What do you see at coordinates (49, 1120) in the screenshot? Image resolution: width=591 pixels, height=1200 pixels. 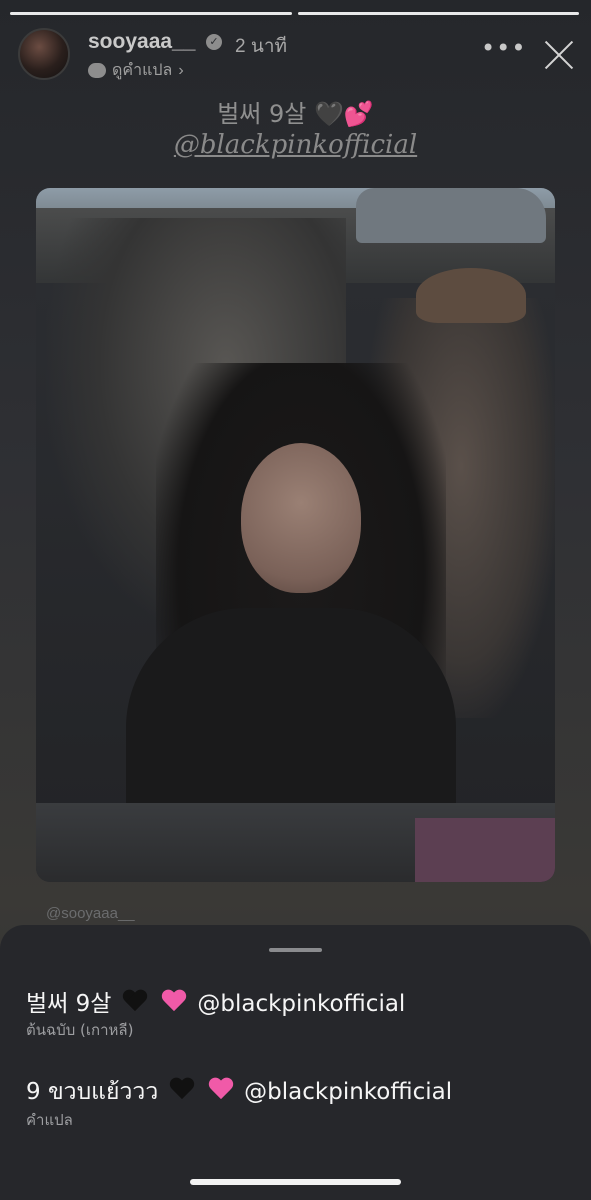 I see `translated-label: คำแปล` at bounding box center [49, 1120].